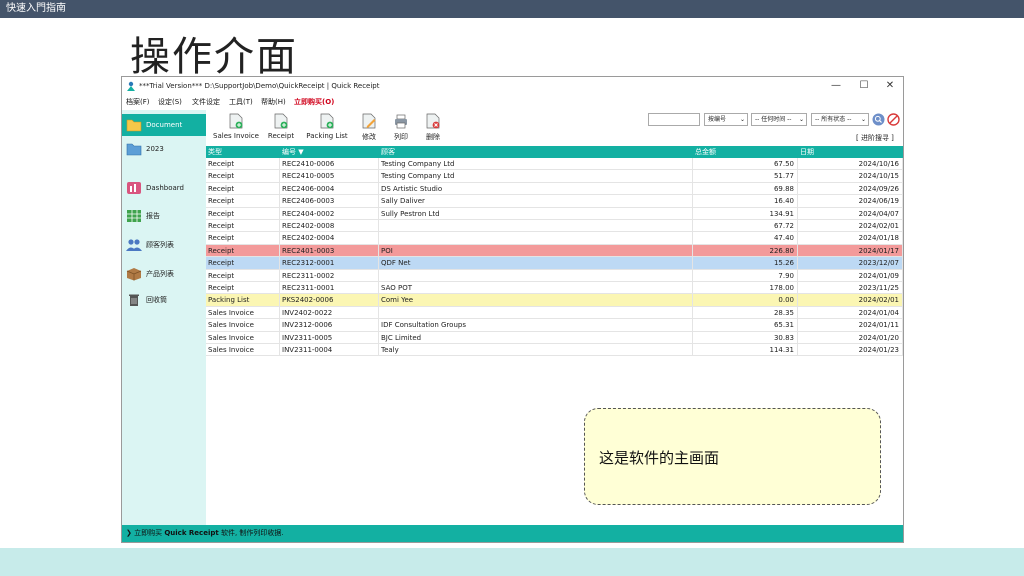  I want to click on menu-help: 帮助(H), so click(273, 102).